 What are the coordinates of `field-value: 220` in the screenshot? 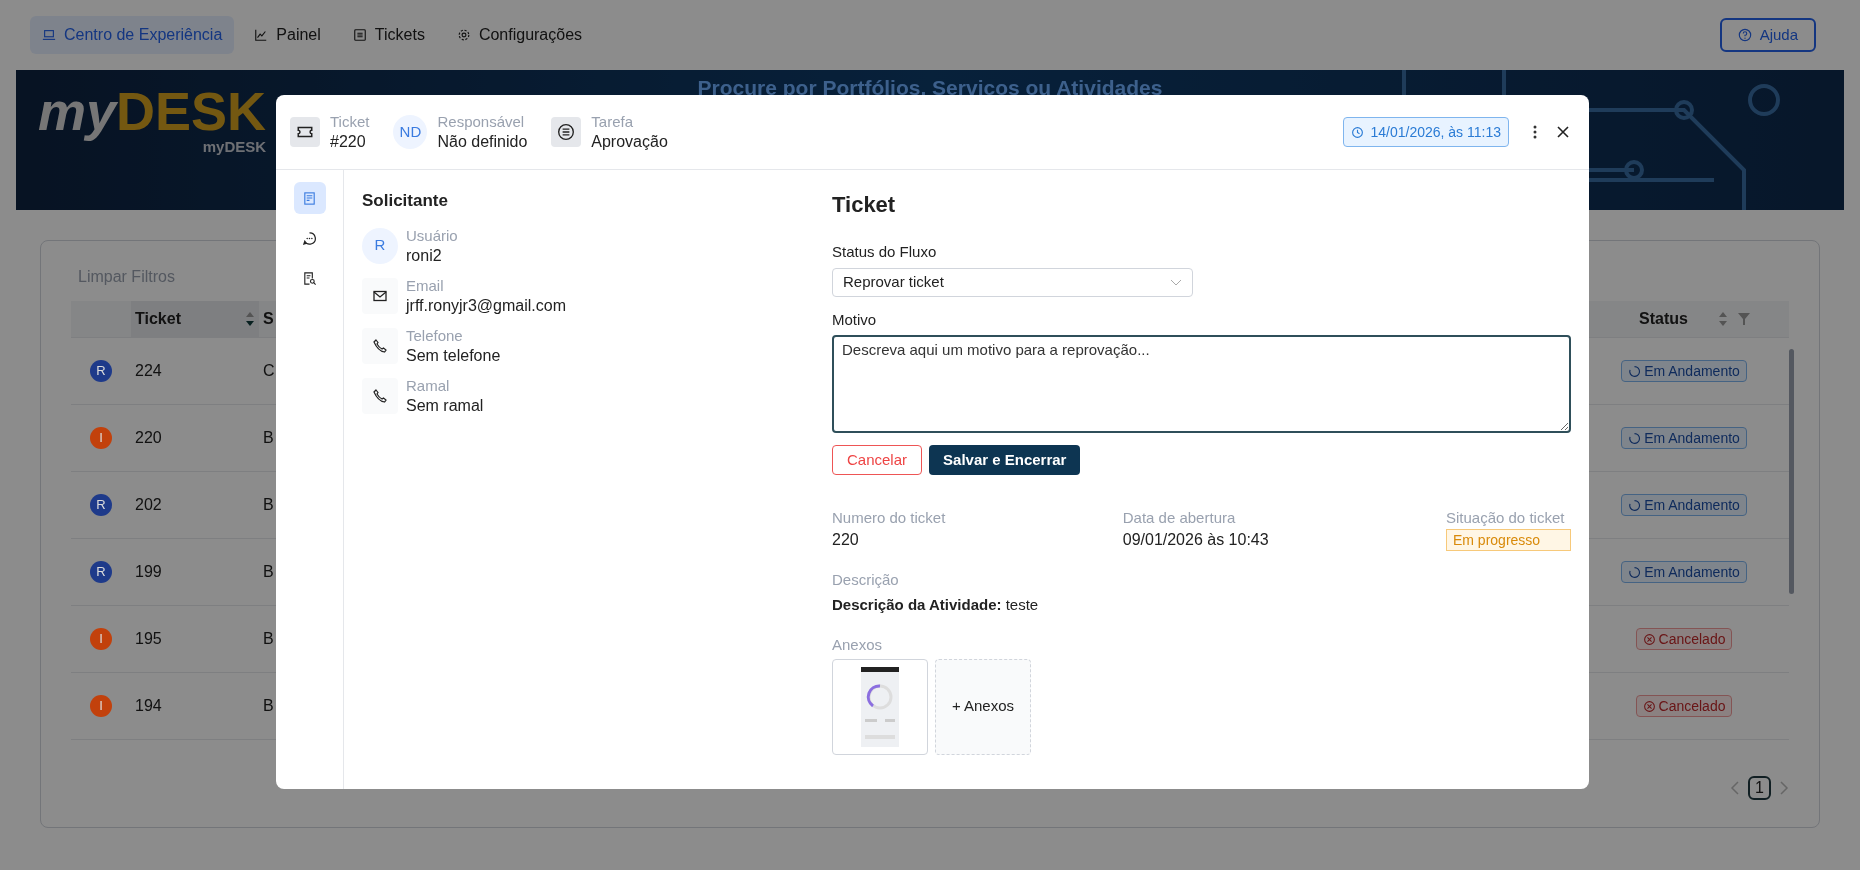 It's located at (846, 540).